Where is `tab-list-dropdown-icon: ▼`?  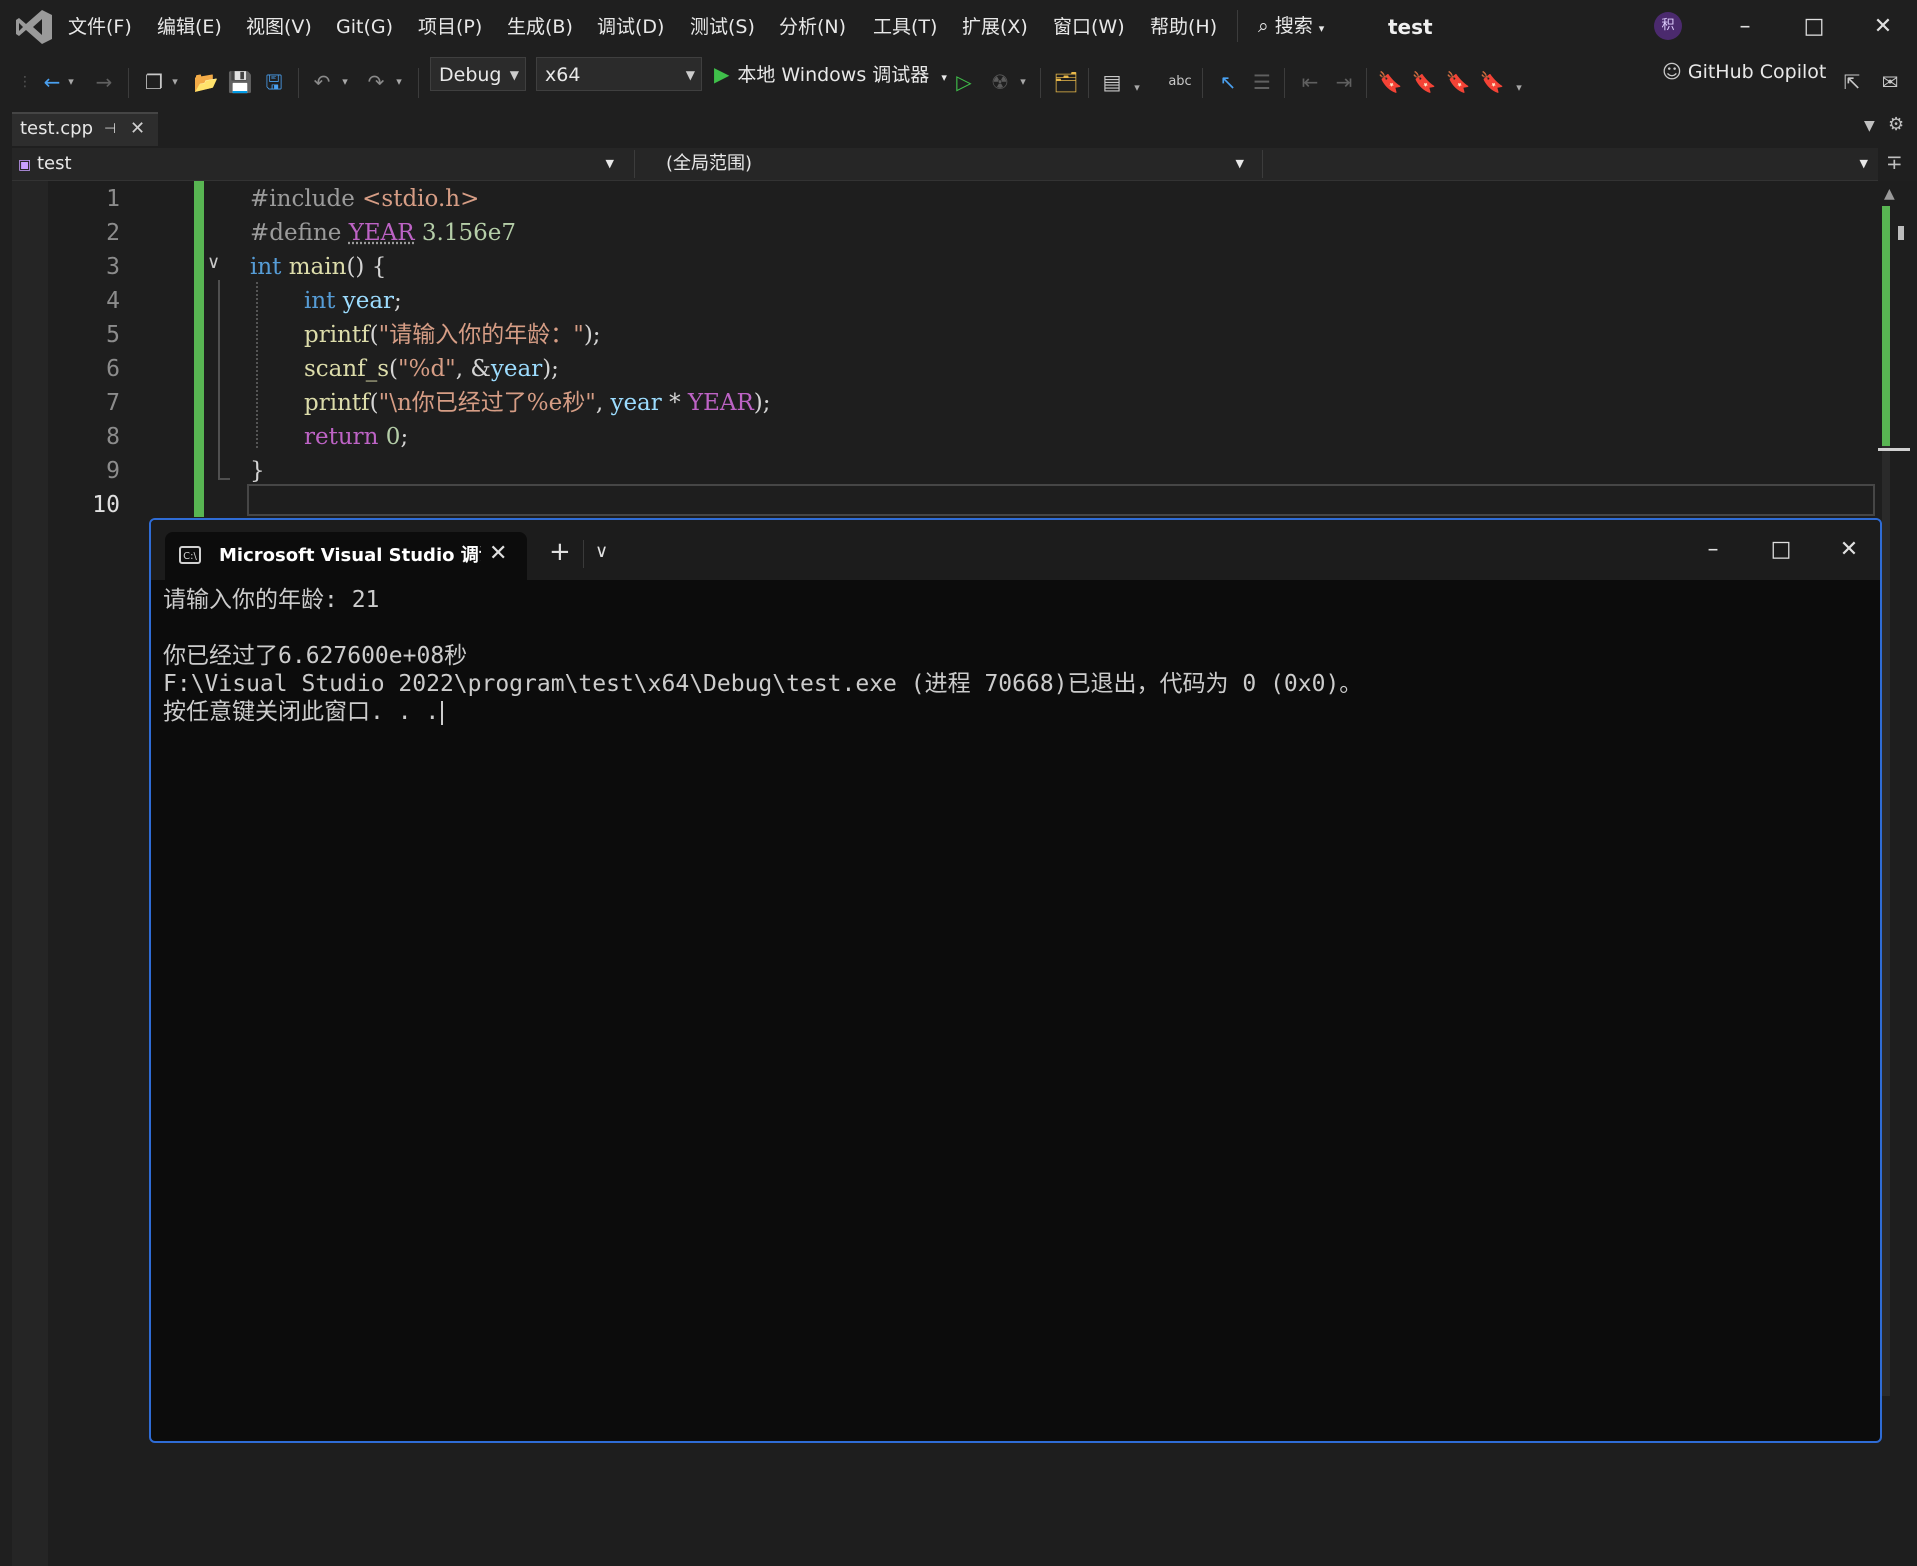
tab-list-dropdown-icon: ▼ is located at coordinates (1869, 126).